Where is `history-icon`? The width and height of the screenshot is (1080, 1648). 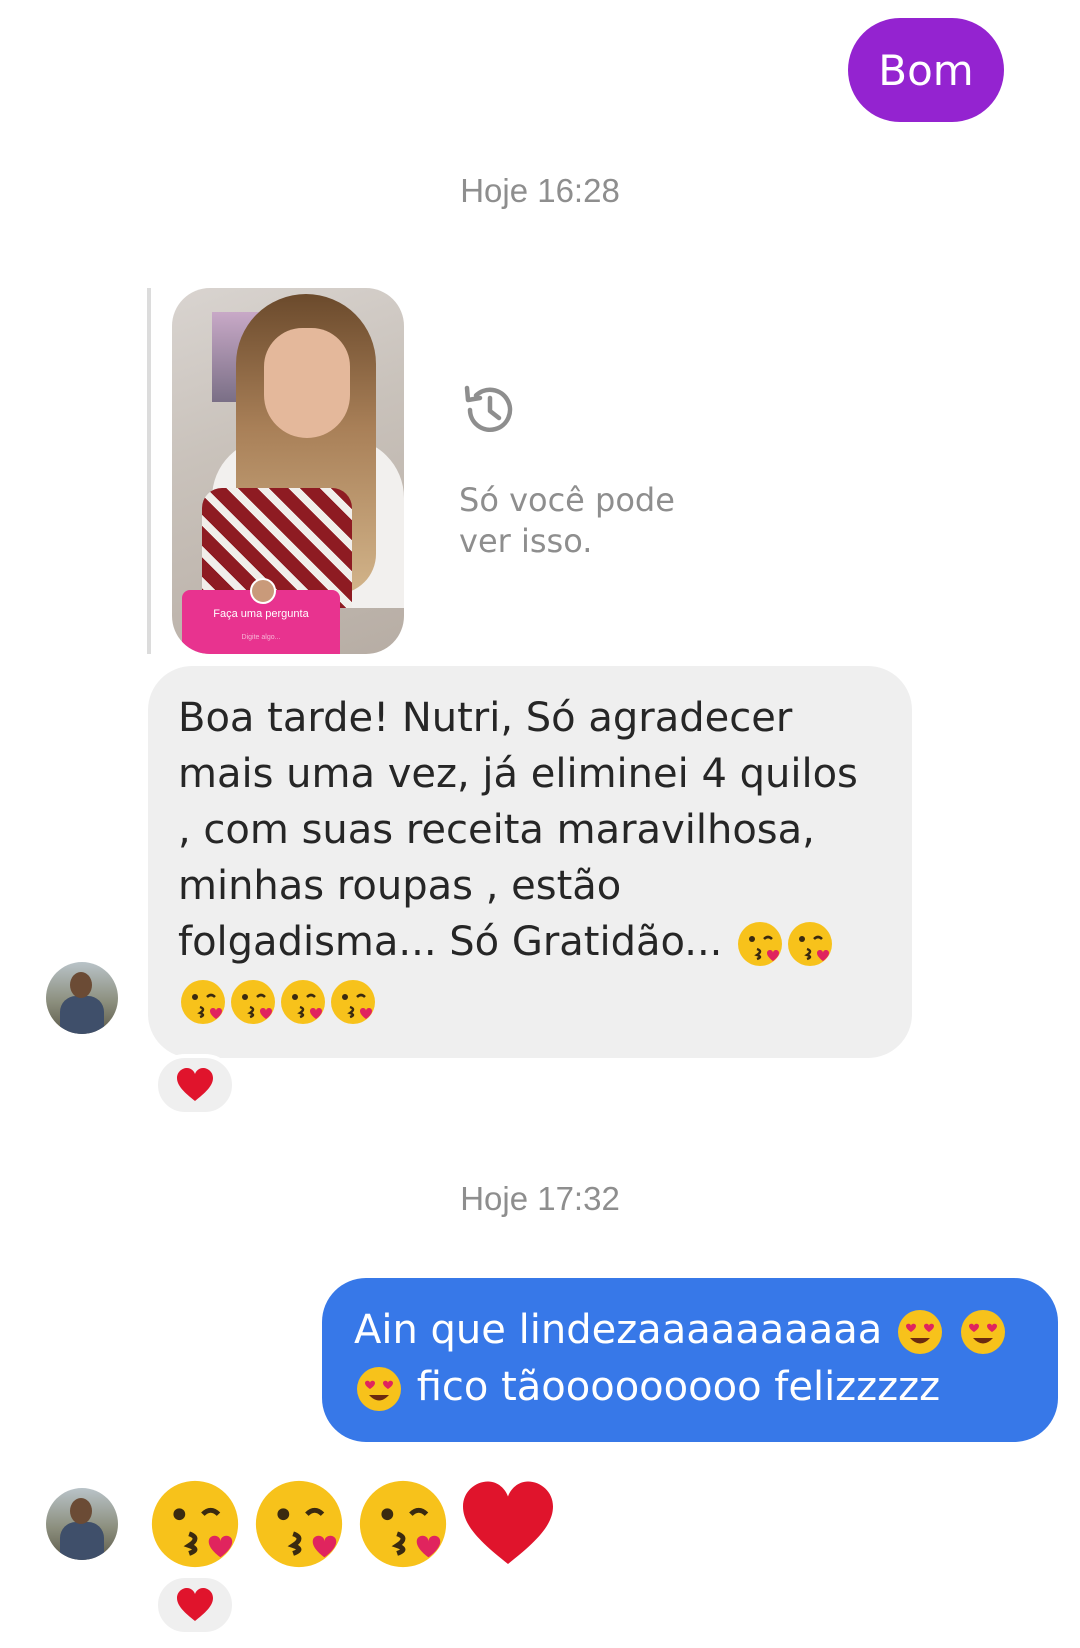 history-icon is located at coordinates (488, 408).